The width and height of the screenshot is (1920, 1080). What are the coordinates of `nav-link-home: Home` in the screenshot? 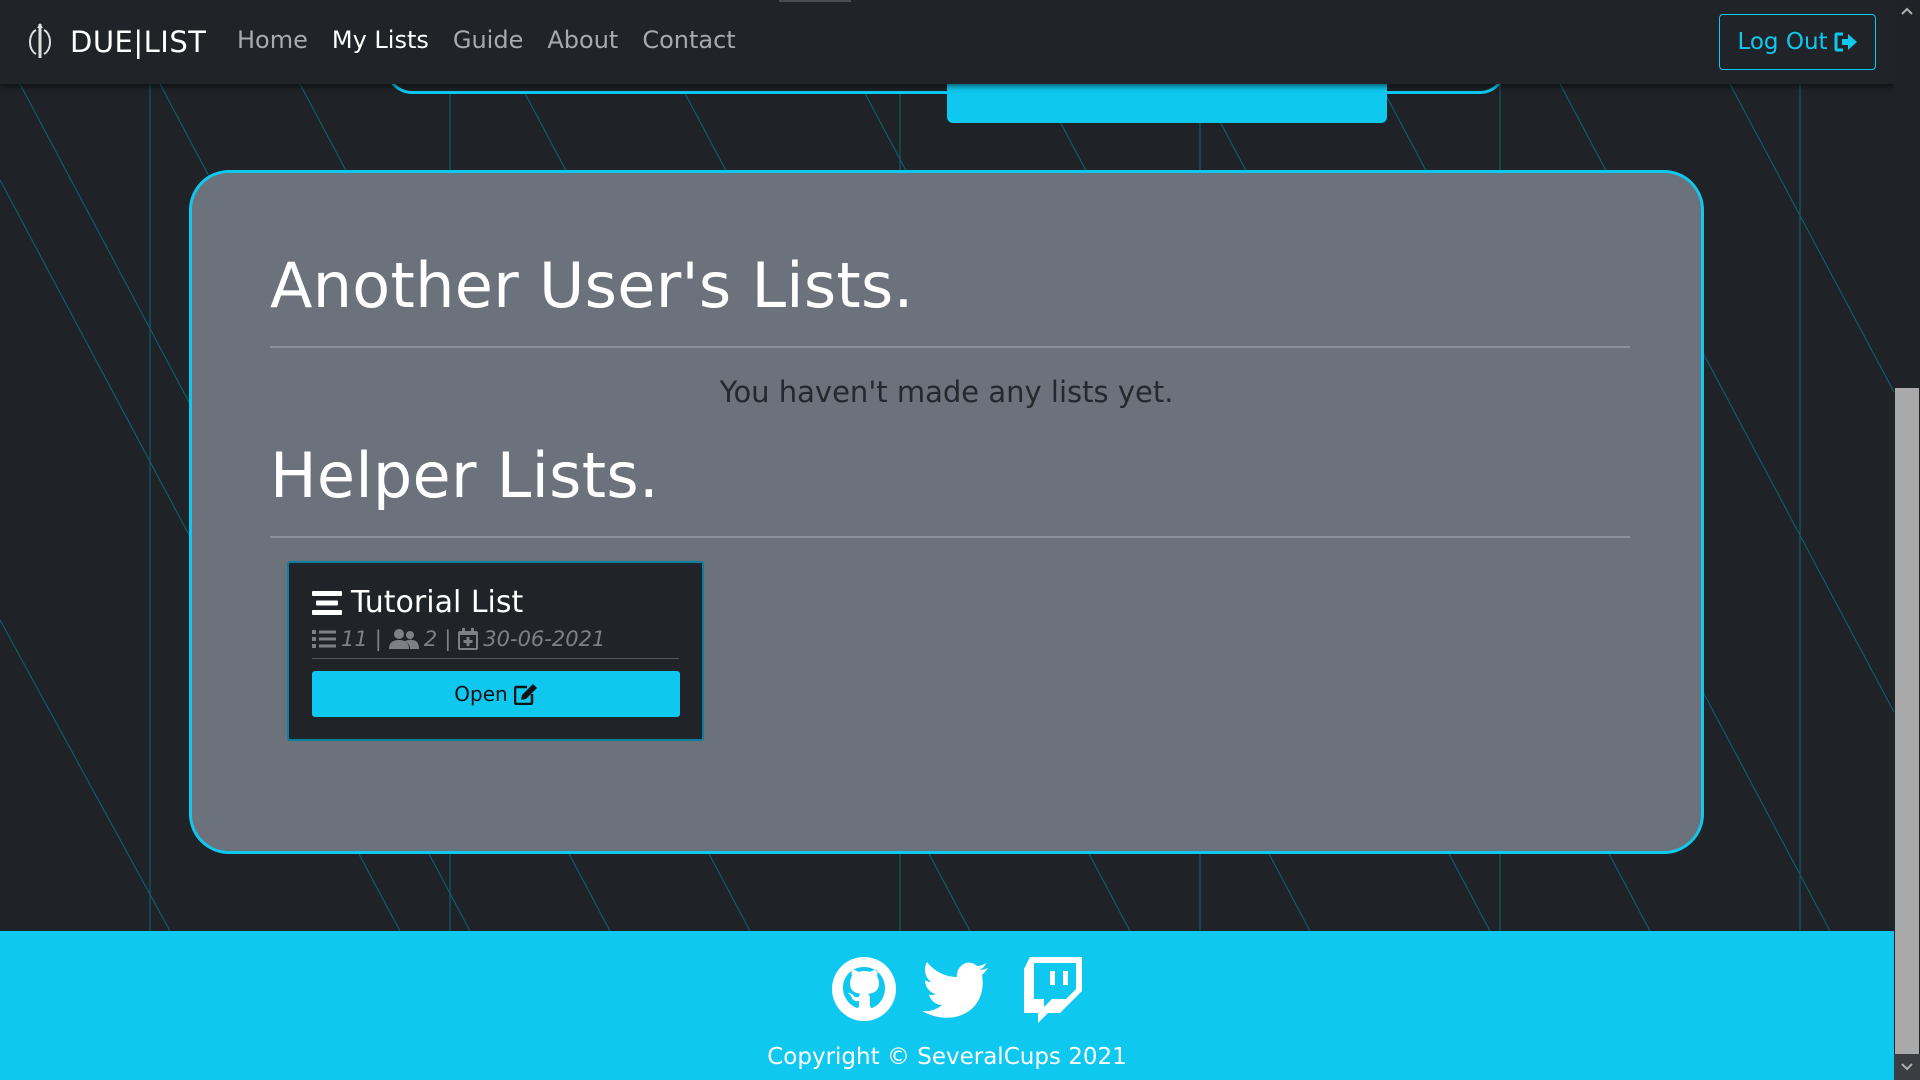 It's located at (272, 40).